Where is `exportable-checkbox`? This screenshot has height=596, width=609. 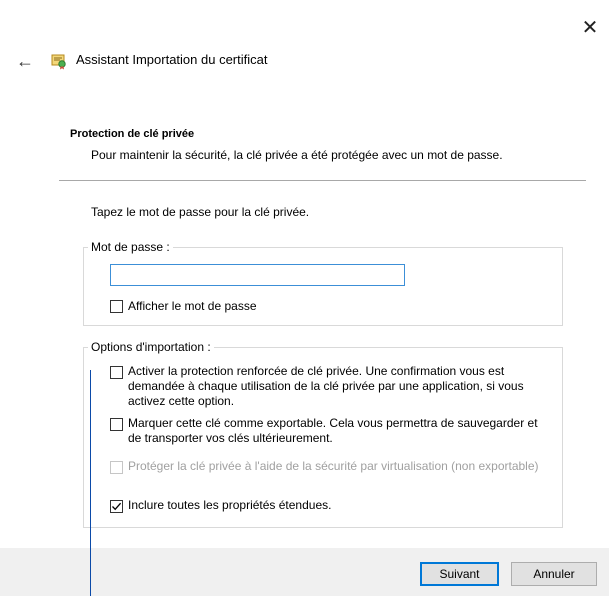
exportable-checkbox is located at coordinates (116, 424).